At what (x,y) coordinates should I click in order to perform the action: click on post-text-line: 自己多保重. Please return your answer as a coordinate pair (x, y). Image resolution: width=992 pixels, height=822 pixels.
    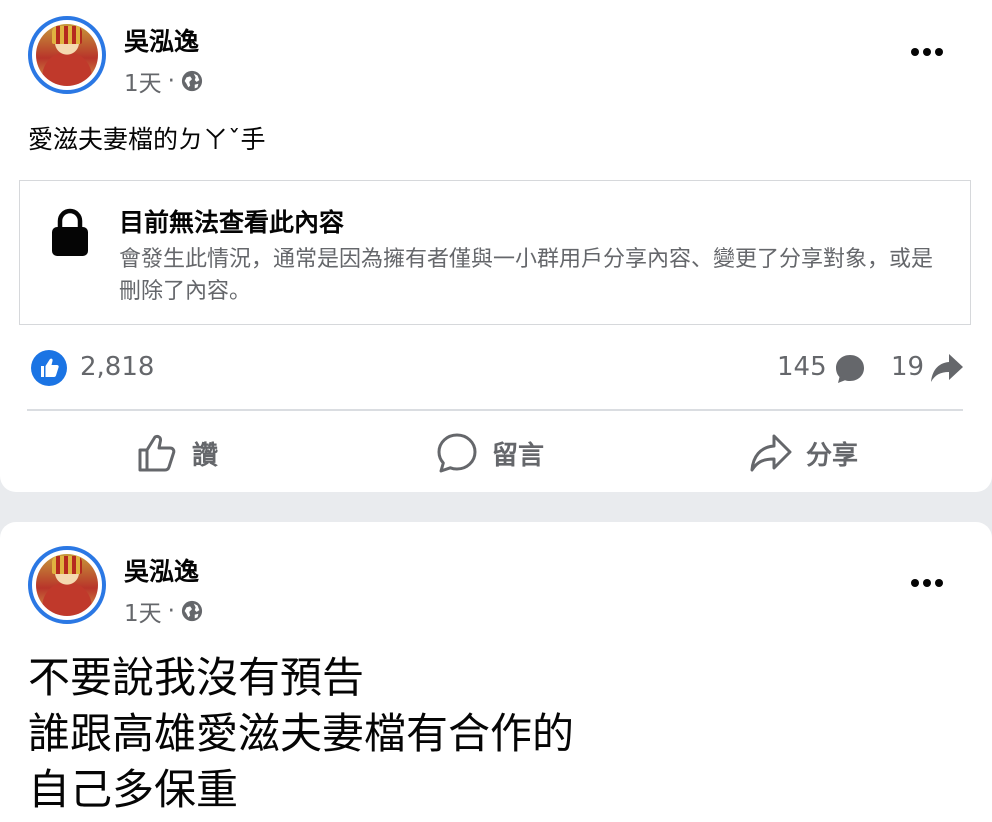
    Looking at the image, I should click on (133, 789).